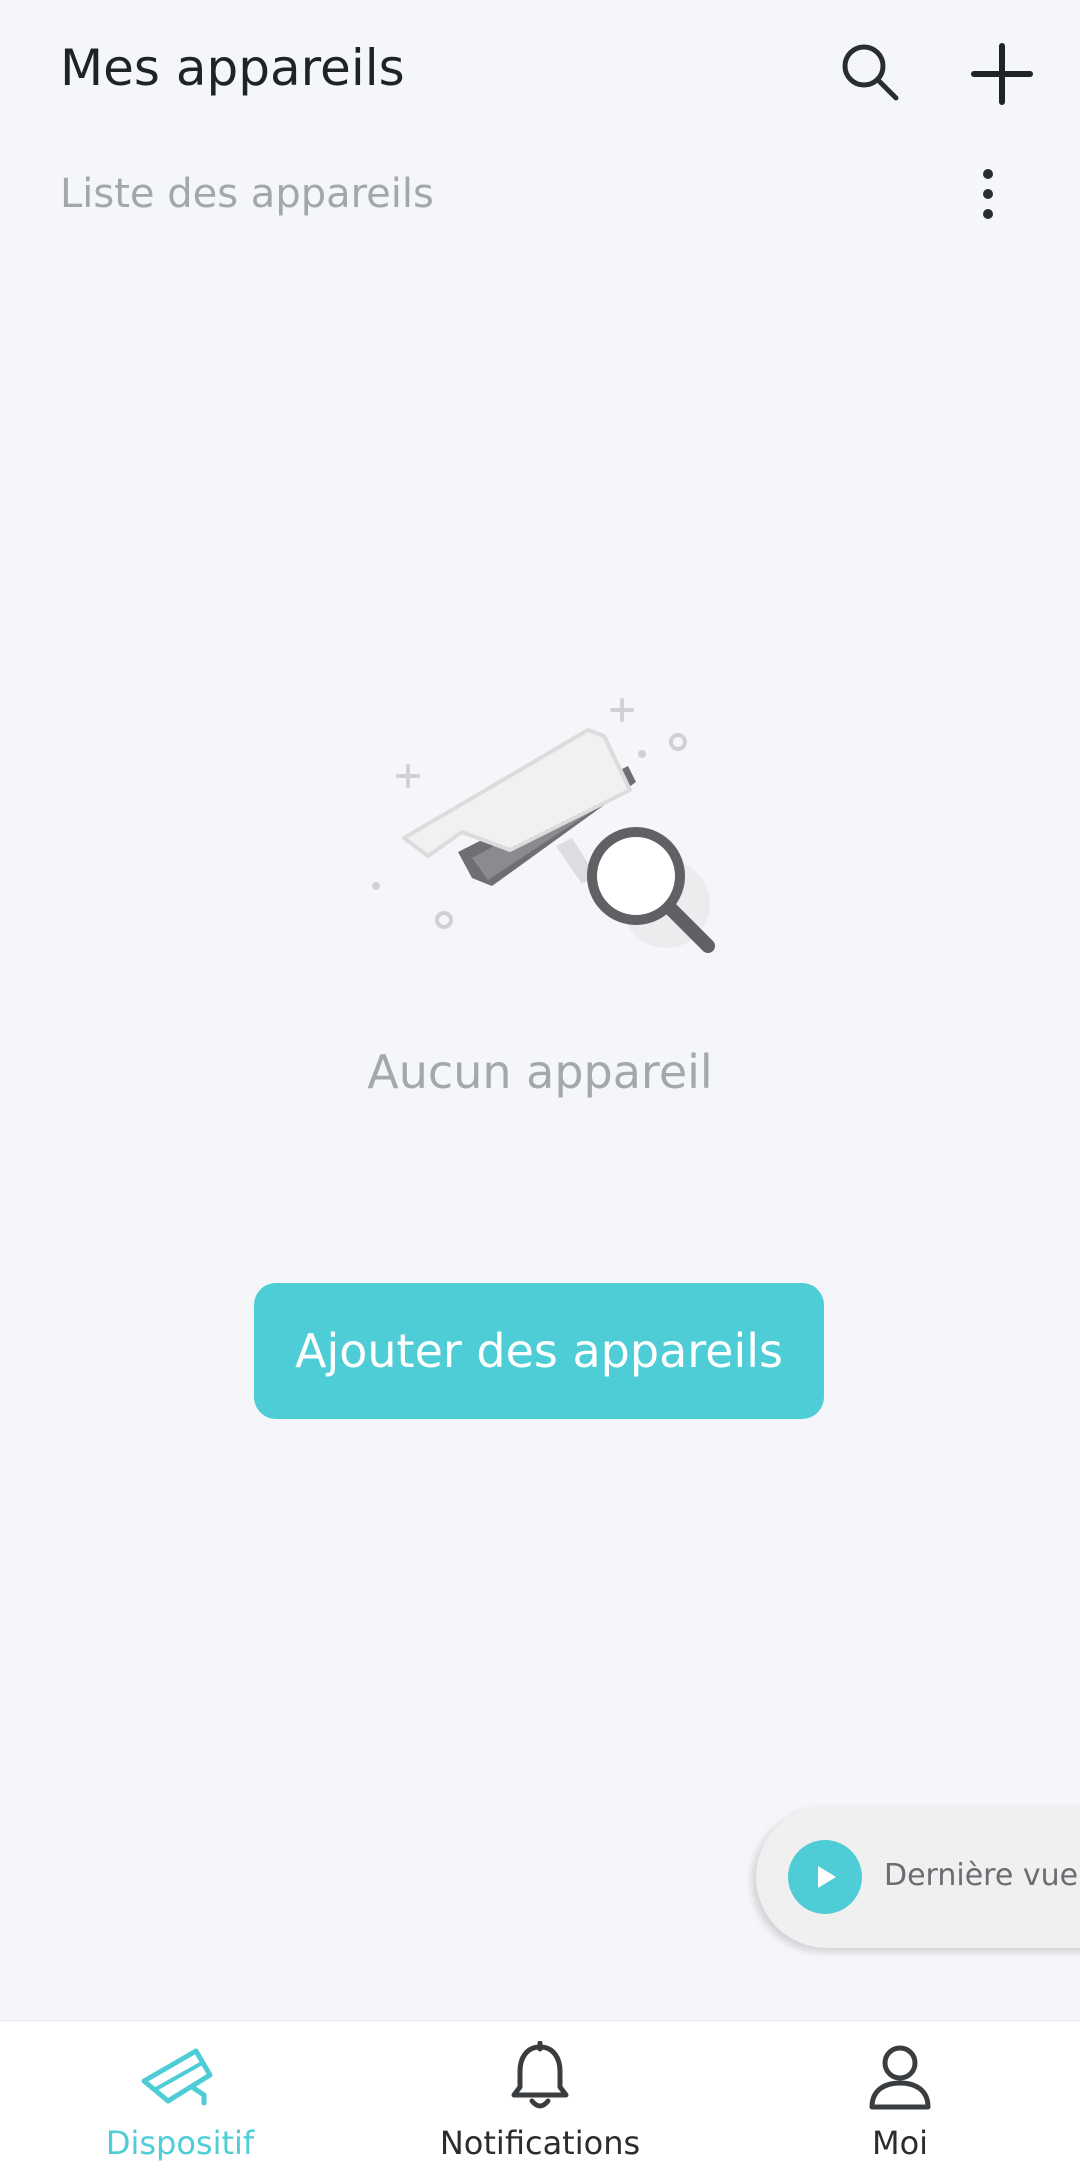  Describe the element at coordinates (900, 2143) in the screenshot. I see `nav-label-moi: Moi` at that location.